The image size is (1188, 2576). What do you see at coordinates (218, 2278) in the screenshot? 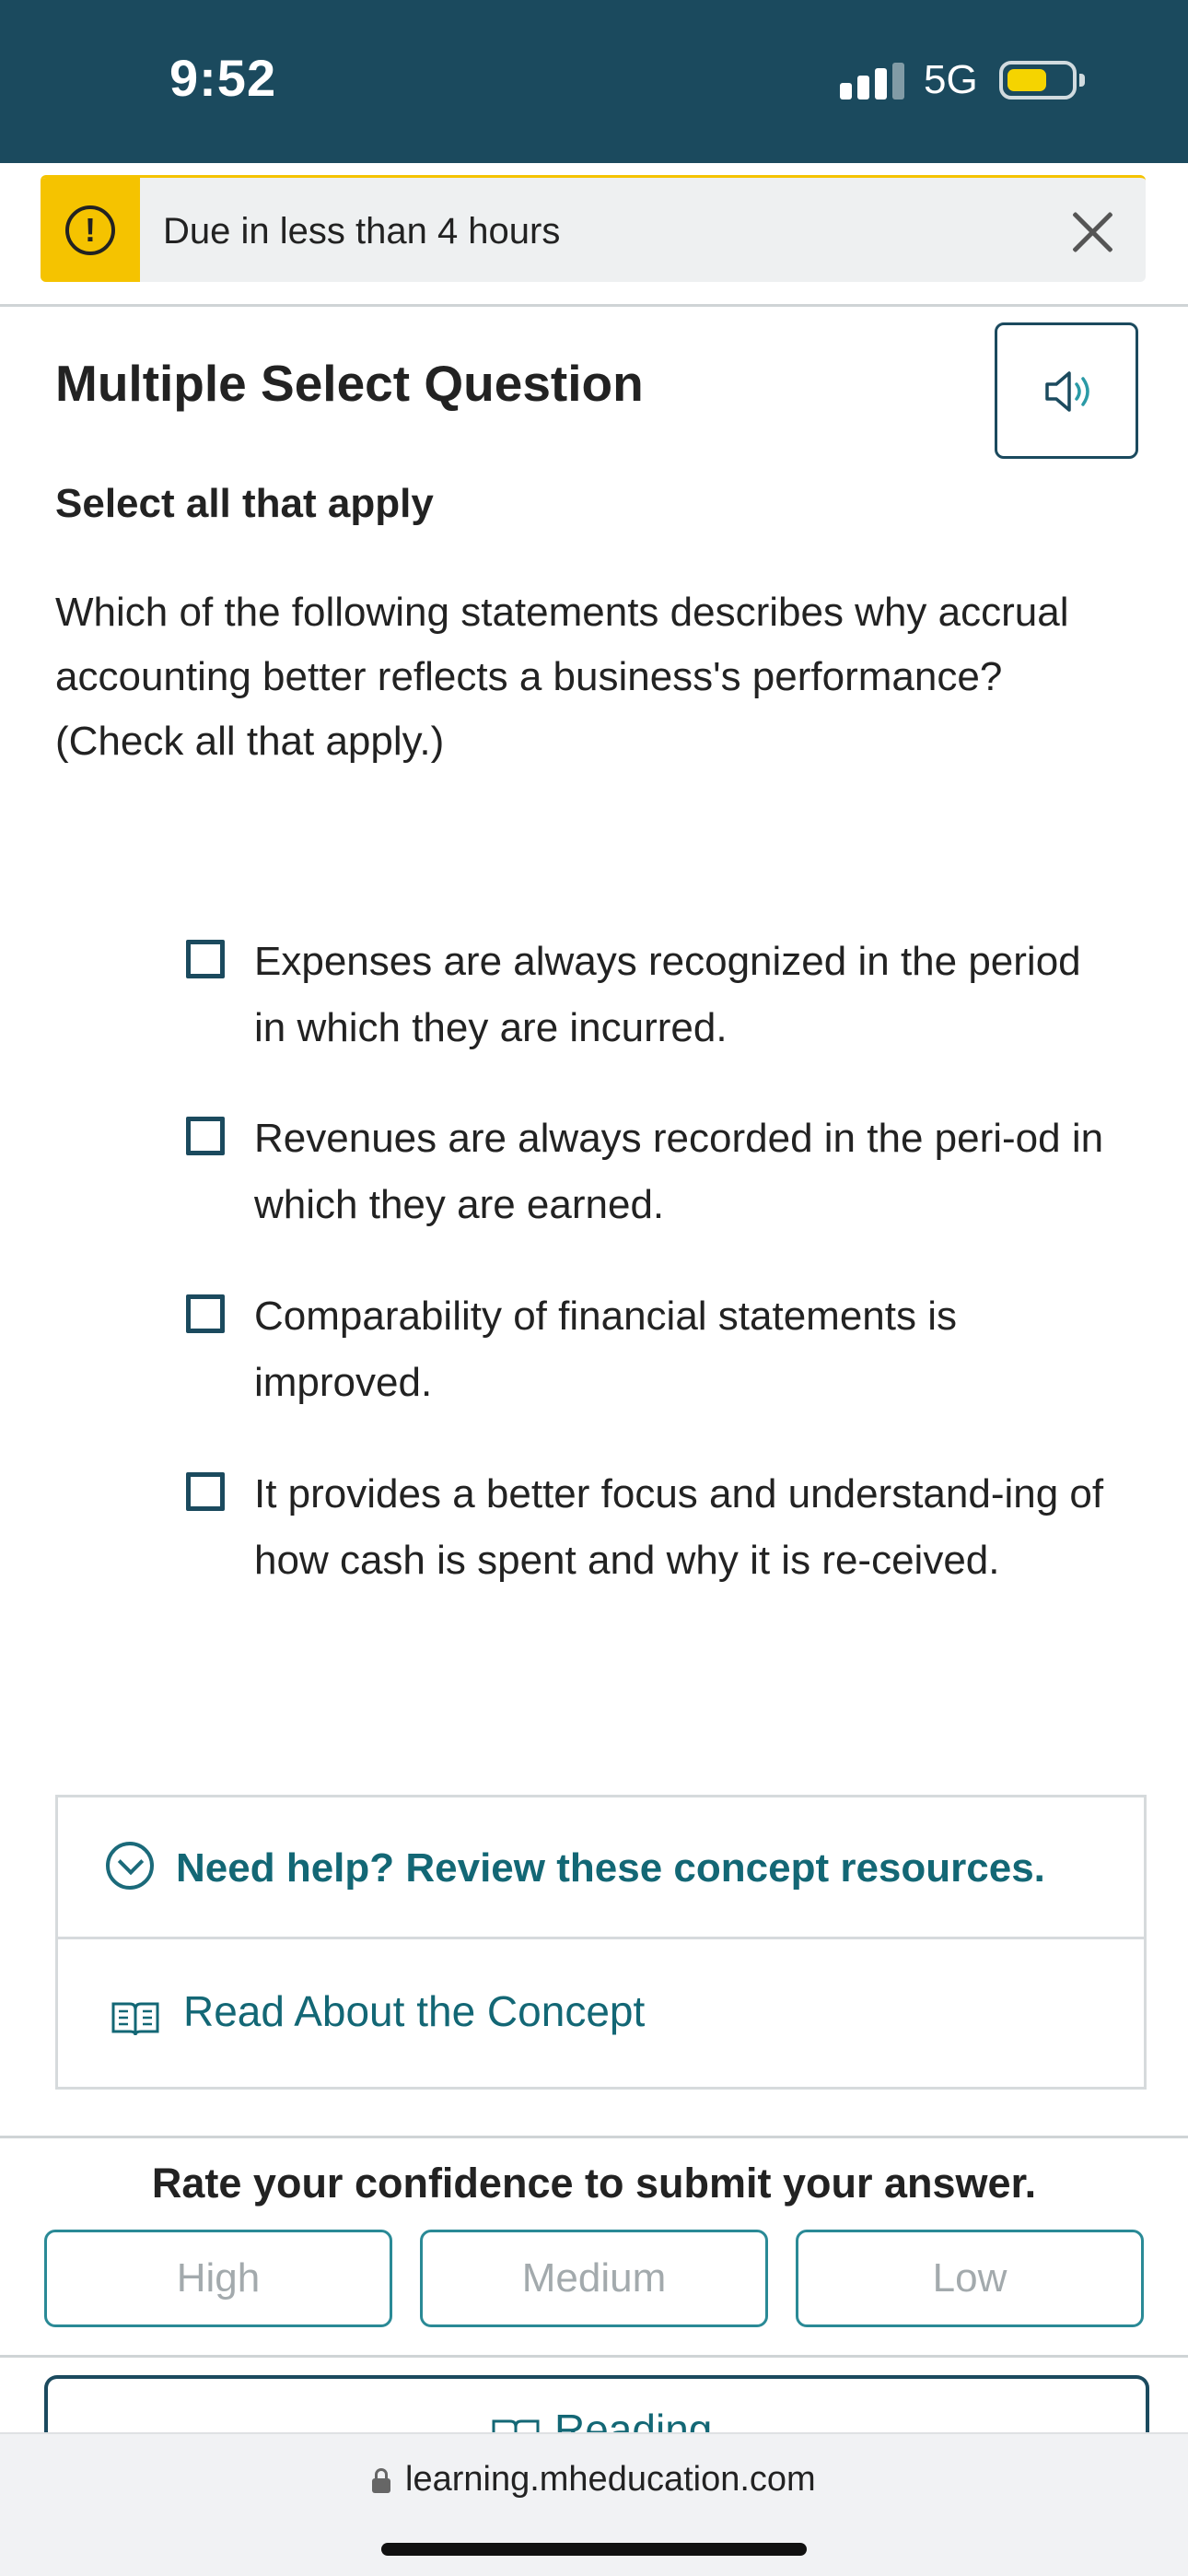
I see `confidence-high-button: High` at bounding box center [218, 2278].